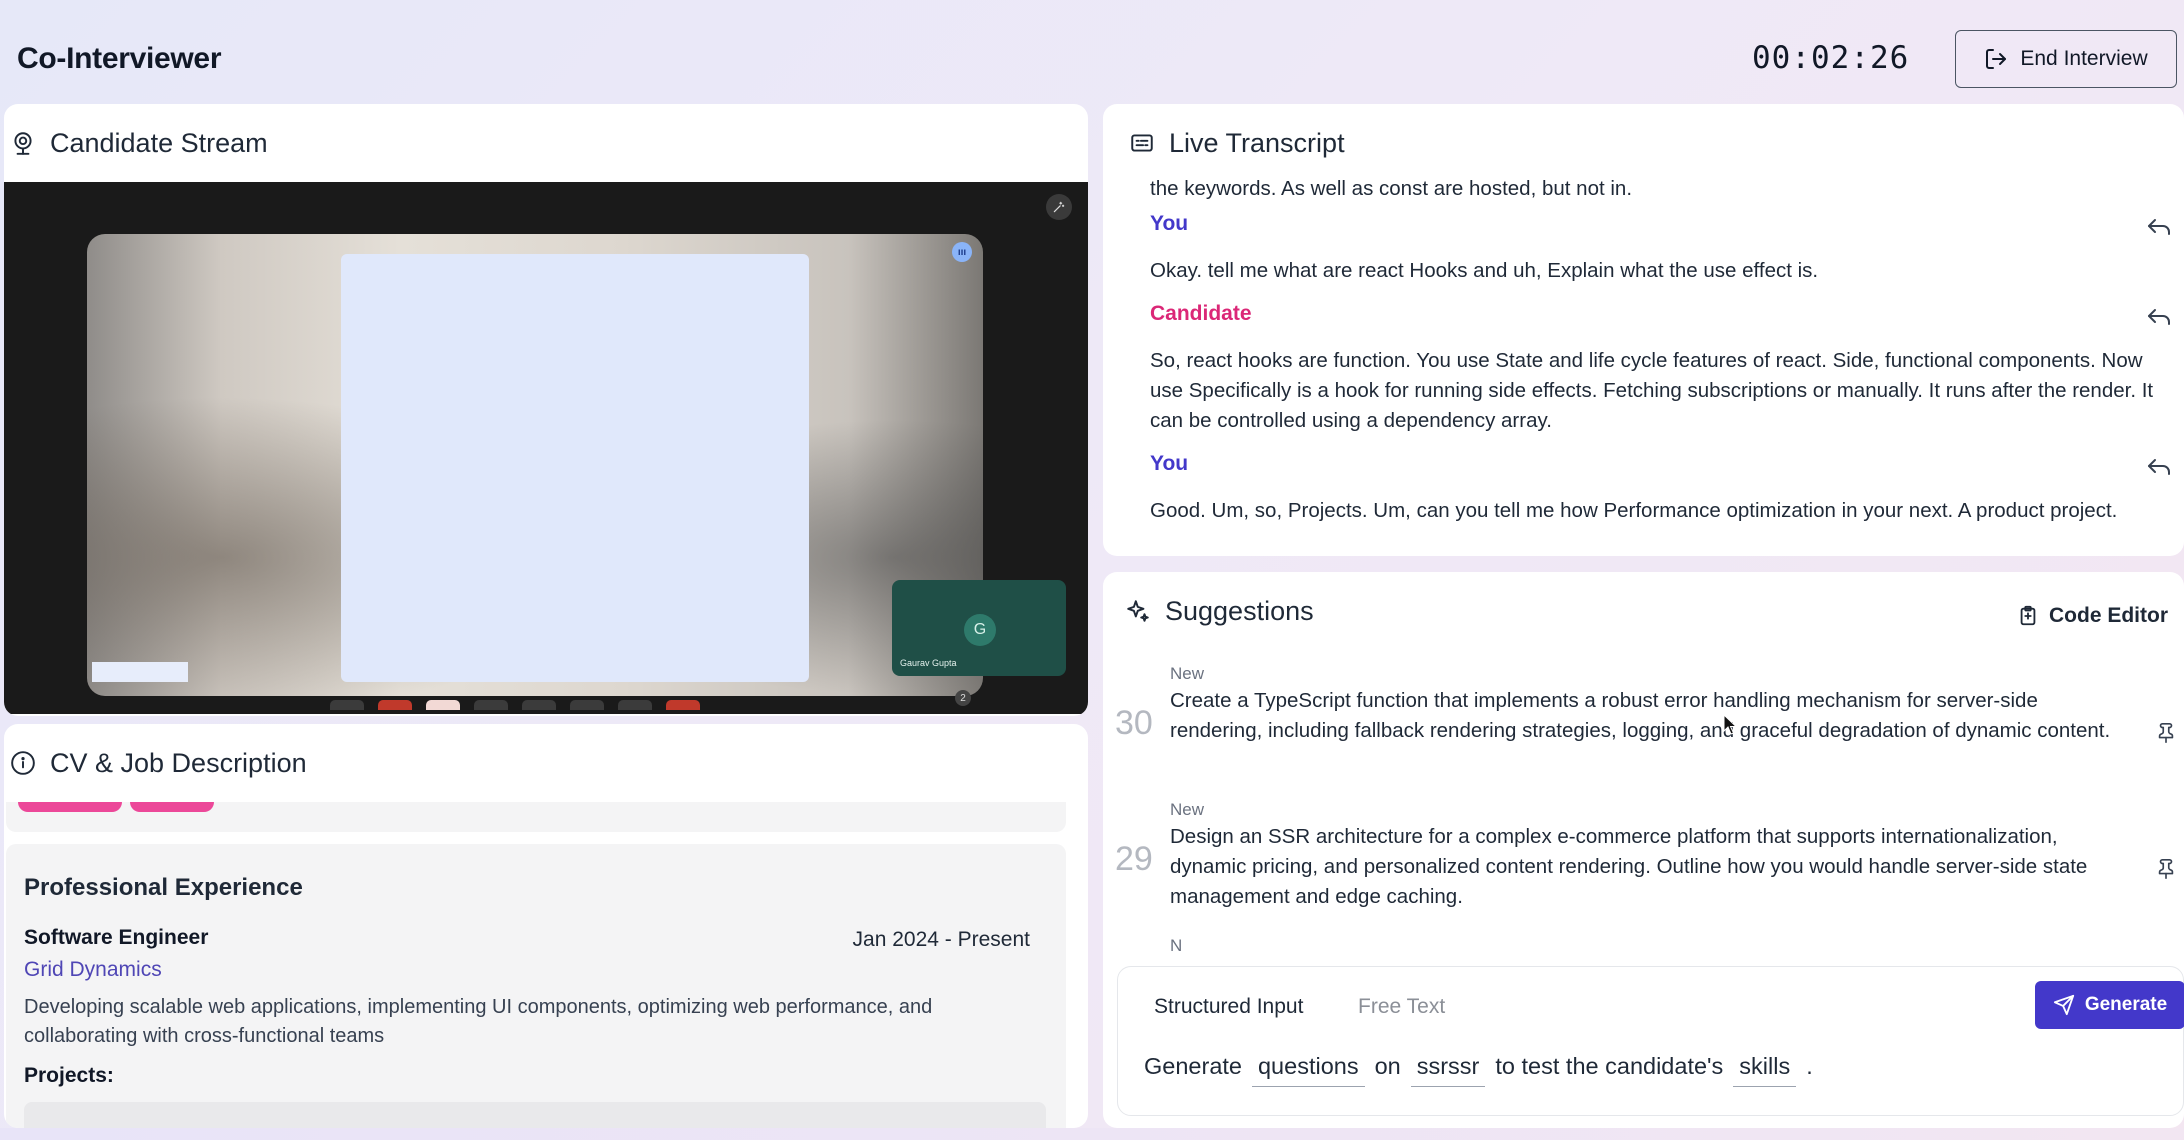 The image size is (2184, 1140). What do you see at coordinates (683, 705) in the screenshot?
I see `leave-call-button` at bounding box center [683, 705].